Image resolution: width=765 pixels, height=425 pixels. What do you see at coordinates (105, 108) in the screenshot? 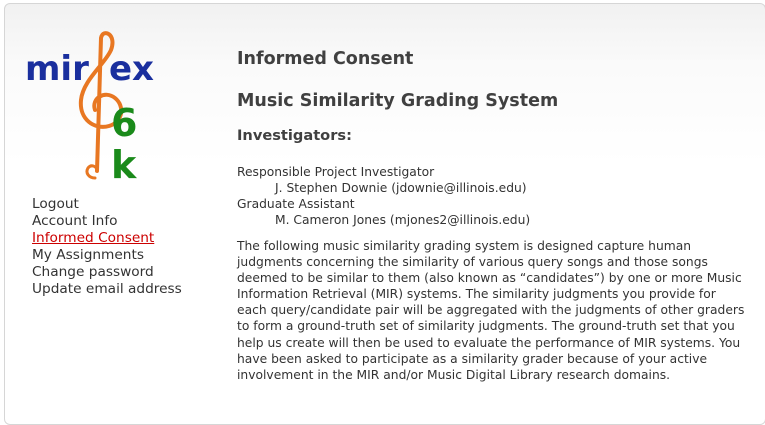
I see `mirex-logo: mir ex 6 k` at bounding box center [105, 108].